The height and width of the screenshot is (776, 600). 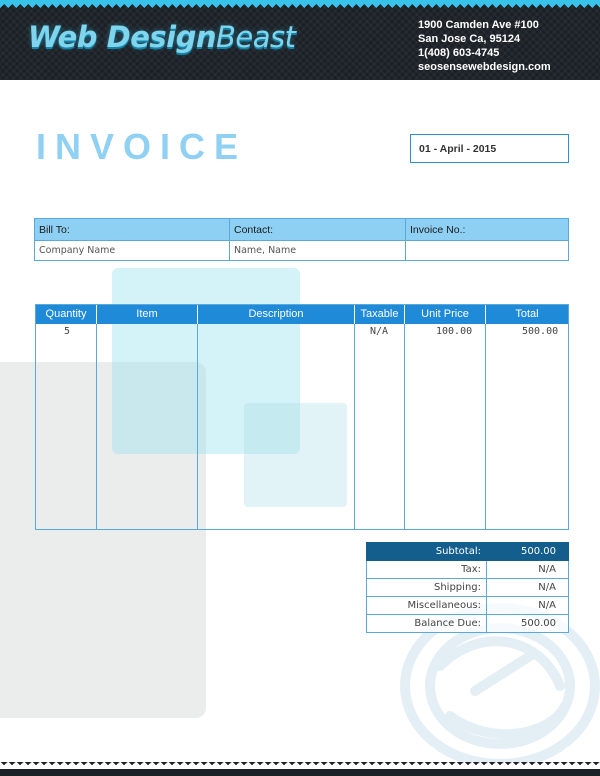 I want to click on taxable-header: Taxable, so click(x=380, y=314).